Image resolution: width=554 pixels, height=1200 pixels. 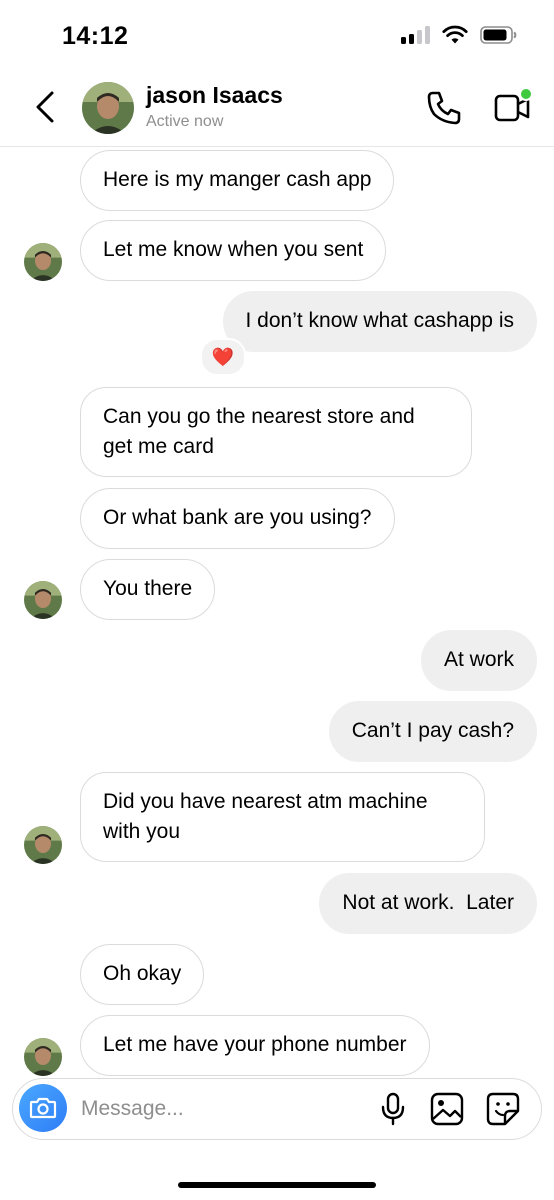 I want to click on back-icon, so click(x=45, y=107).